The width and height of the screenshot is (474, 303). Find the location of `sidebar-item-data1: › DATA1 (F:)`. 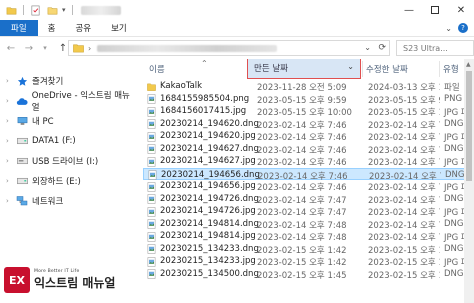

sidebar-item-data1: › DATA1 (F:) is located at coordinates (67, 141).